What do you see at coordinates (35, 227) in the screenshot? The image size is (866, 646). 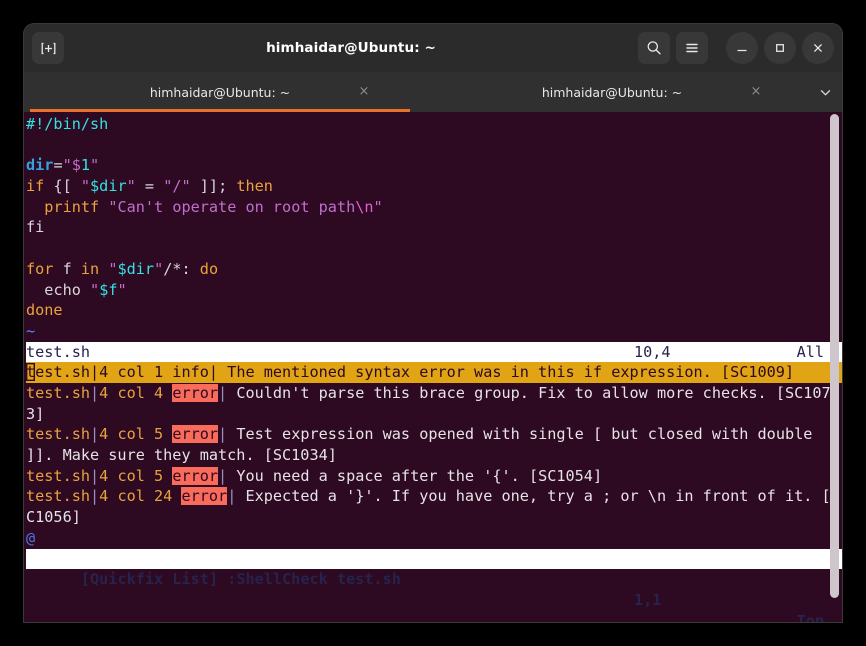 I see `code-token: fi` at bounding box center [35, 227].